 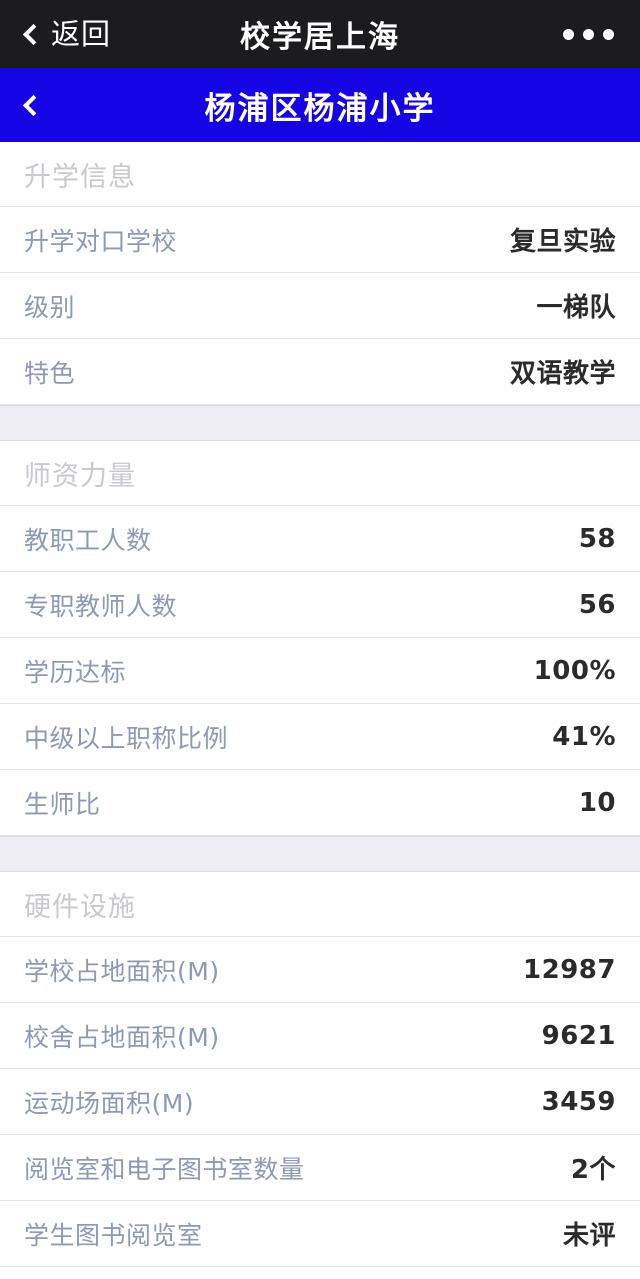 I want to click on detail-row: 阅览室和电子图书室数量 2个, so click(x=320, y=1168).